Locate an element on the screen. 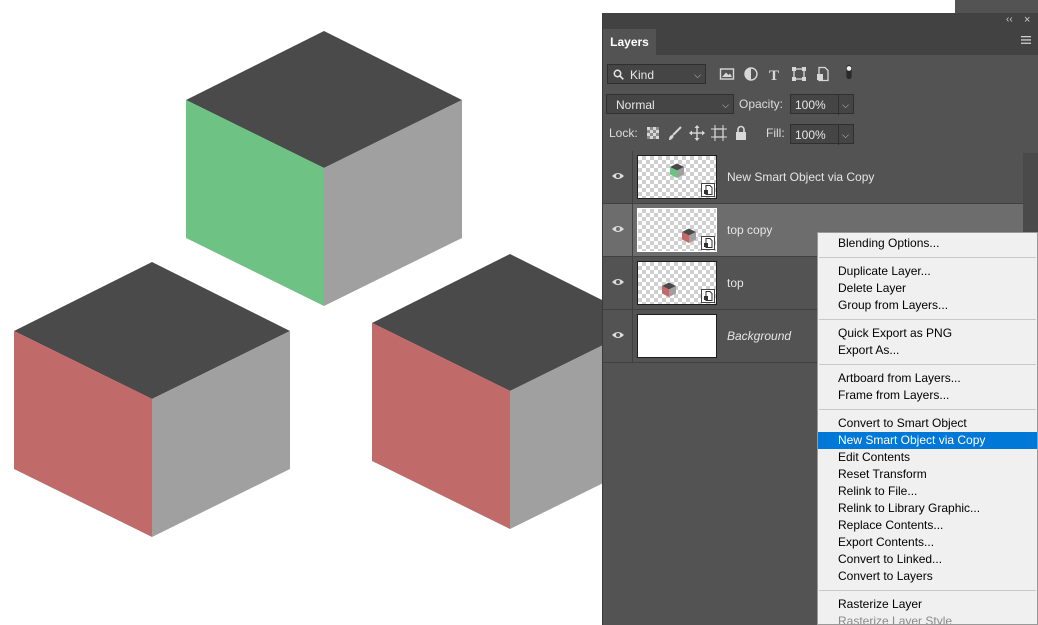 This screenshot has width=1038, height=625. lock-label: Lock: is located at coordinates (623, 133).